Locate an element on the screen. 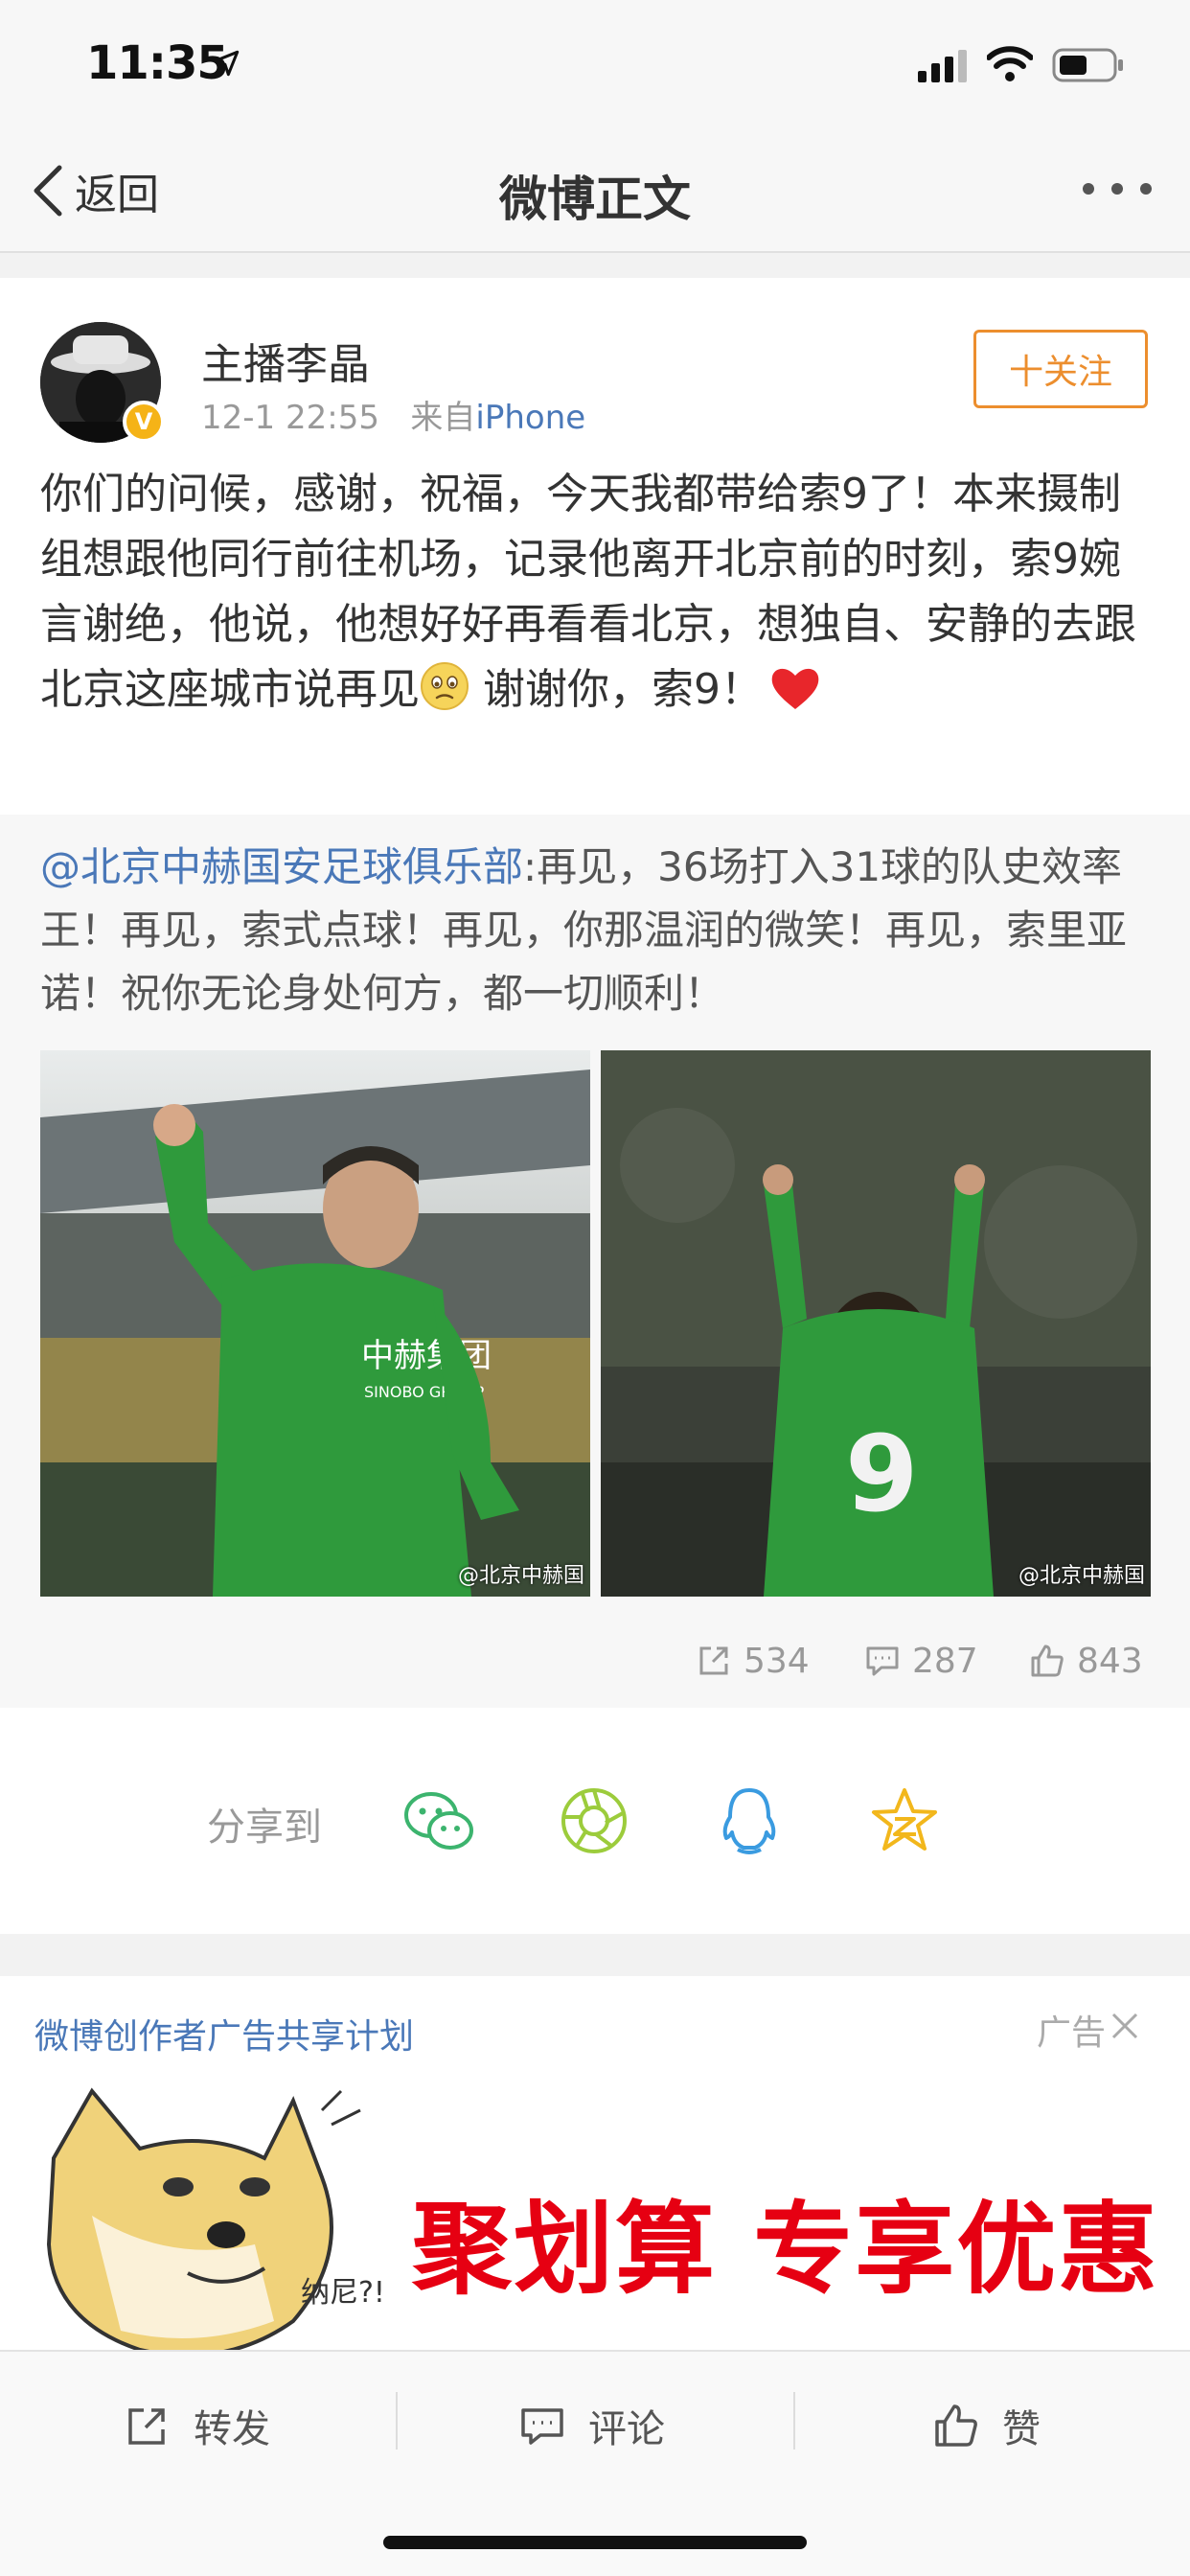  repost-count-value: 534 is located at coordinates (777, 1661).